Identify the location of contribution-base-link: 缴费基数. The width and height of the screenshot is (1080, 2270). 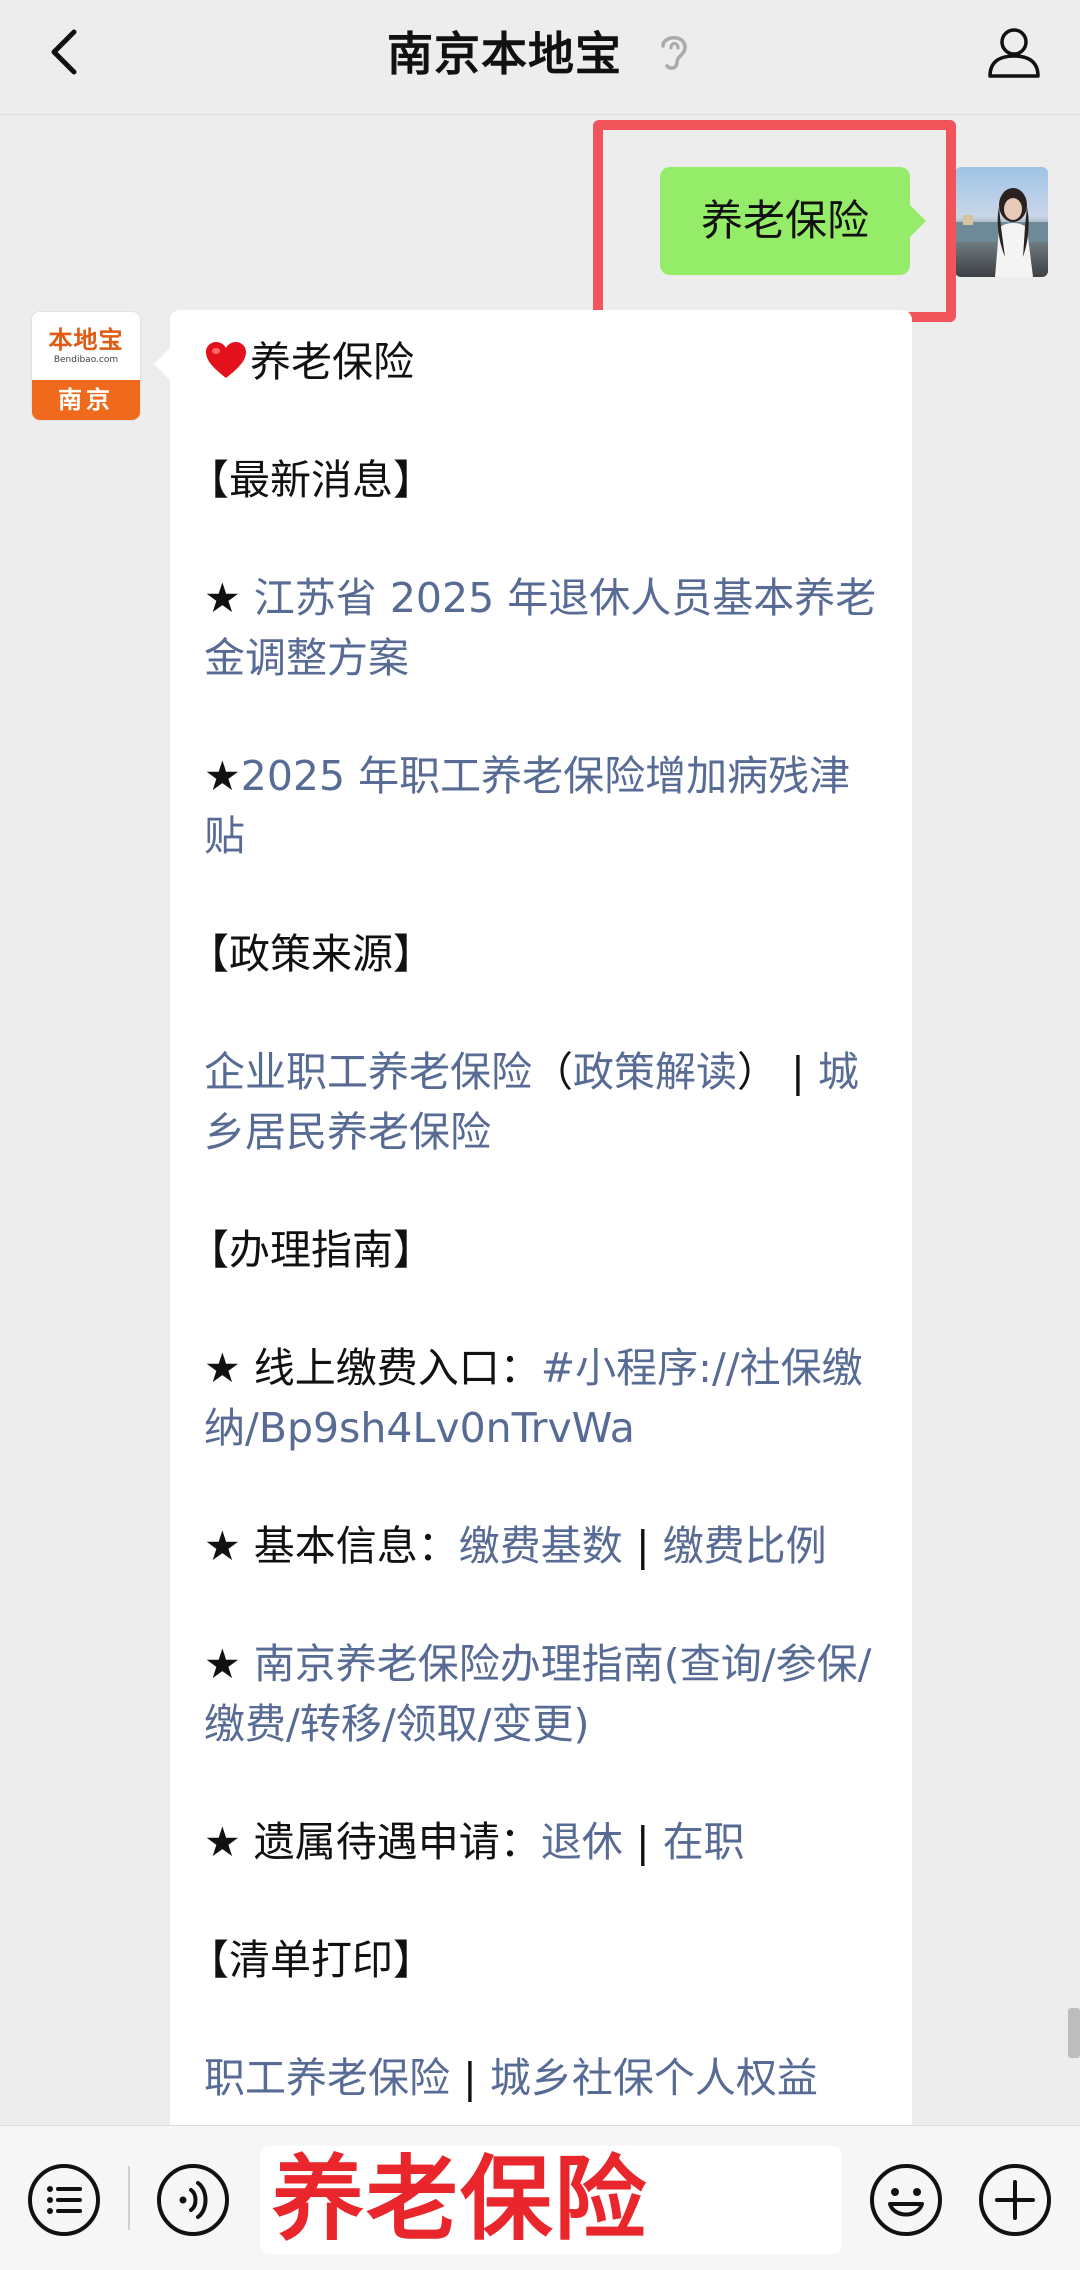
(541, 1546).